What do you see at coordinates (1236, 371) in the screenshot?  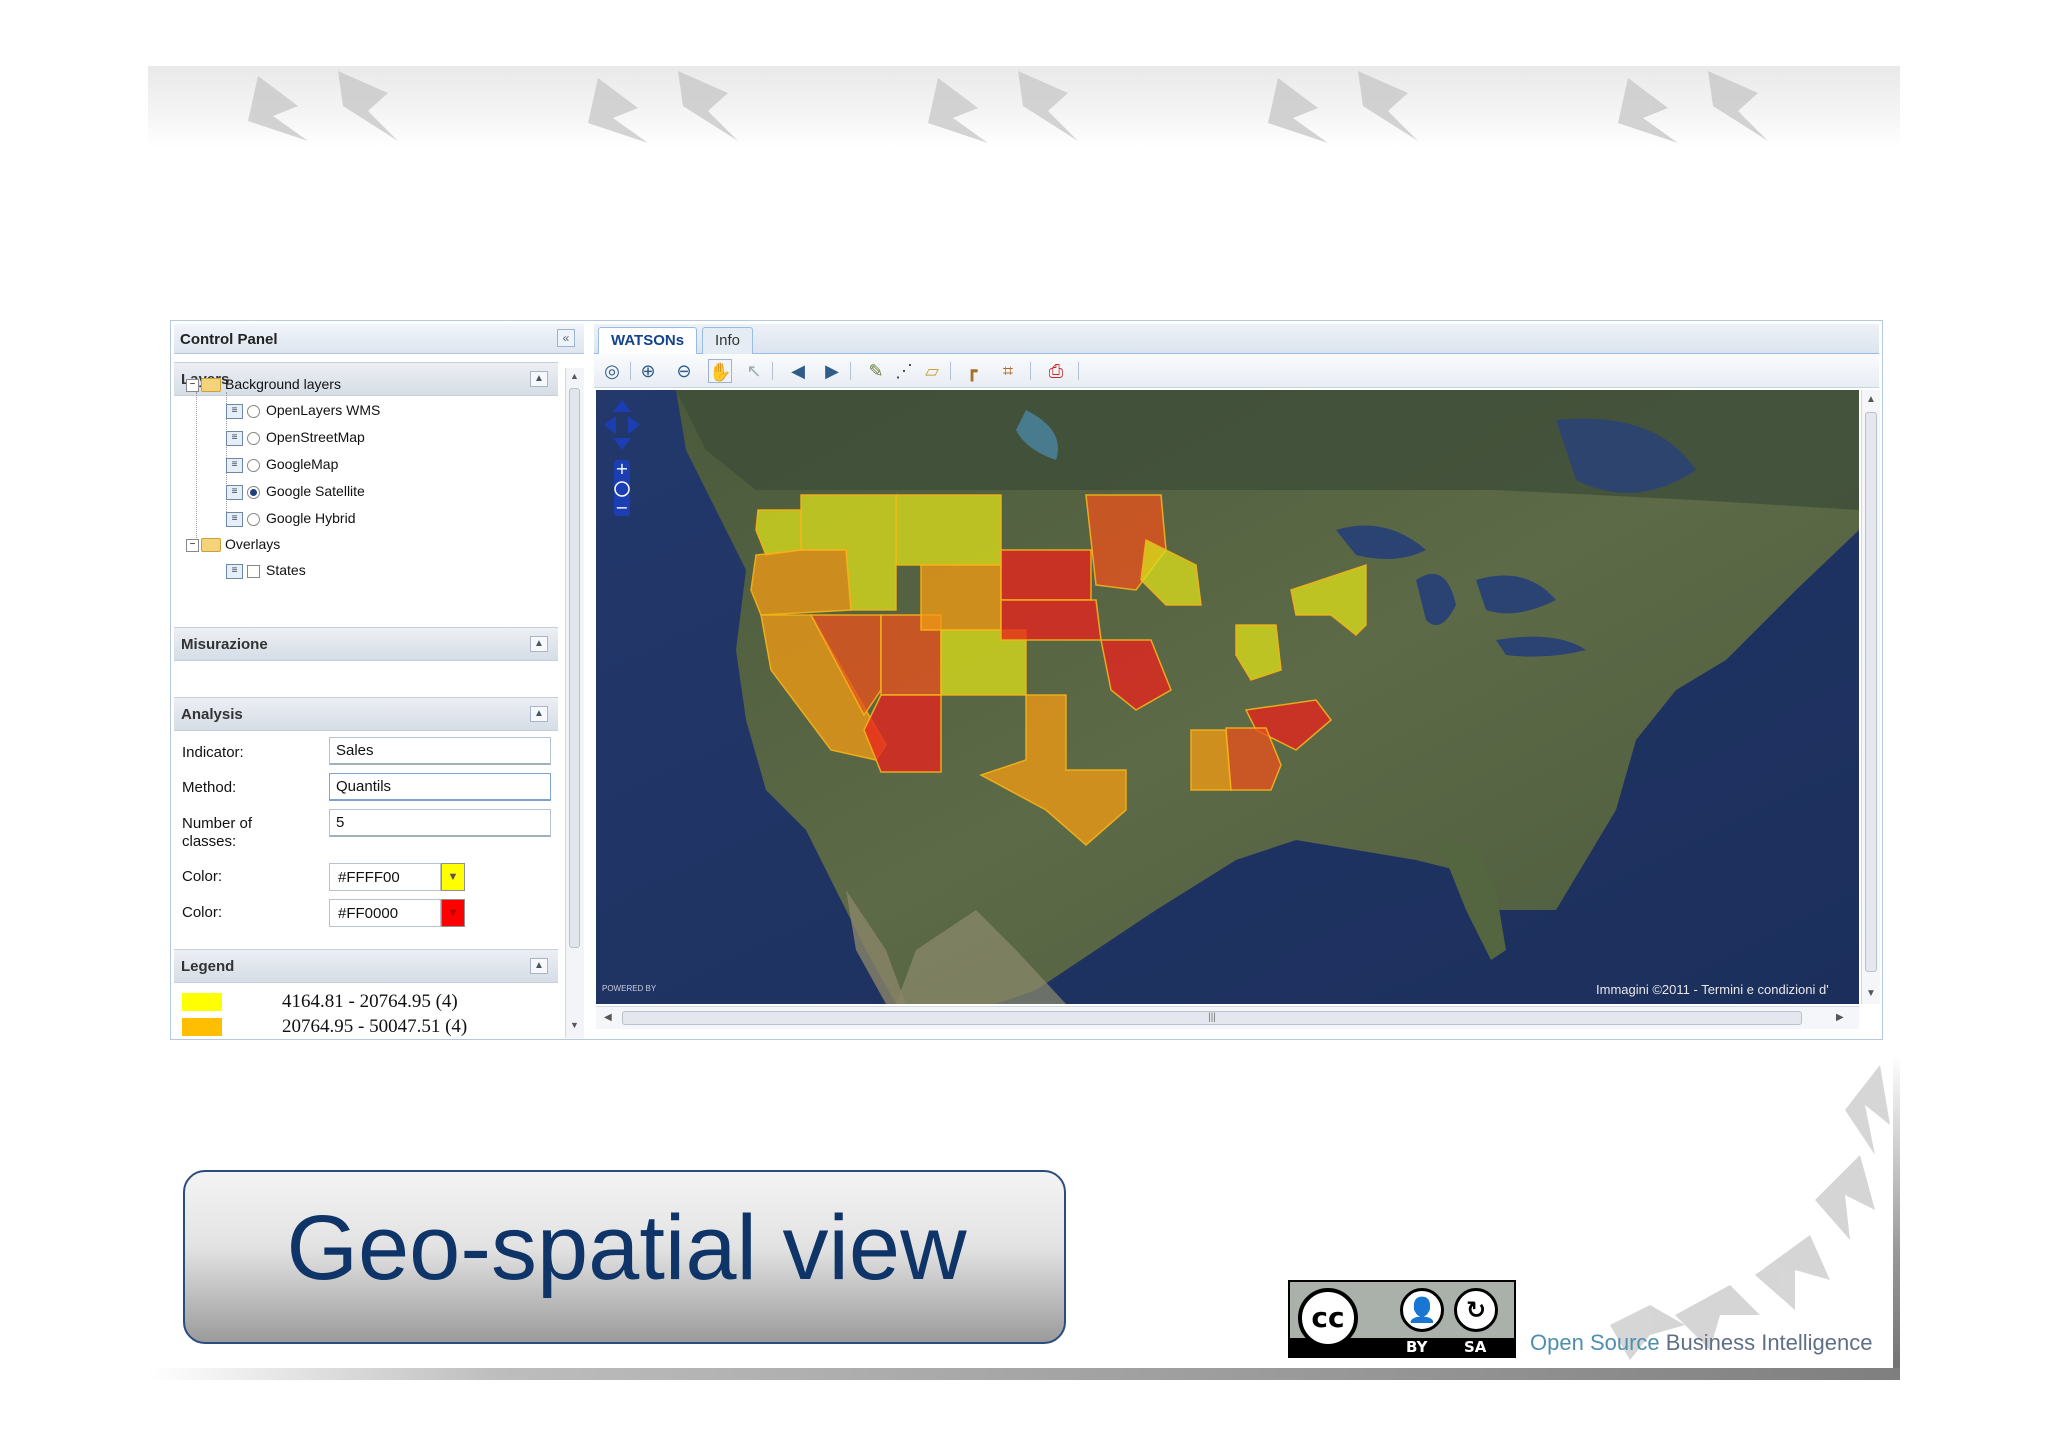 I see `map-toolbar: ◎ ⊕ ⊖ ✋ ↖ ◀ ▶ ✎ ⋰ ▱ ┏ ⌗ ⎙` at bounding box center [1236, 371].